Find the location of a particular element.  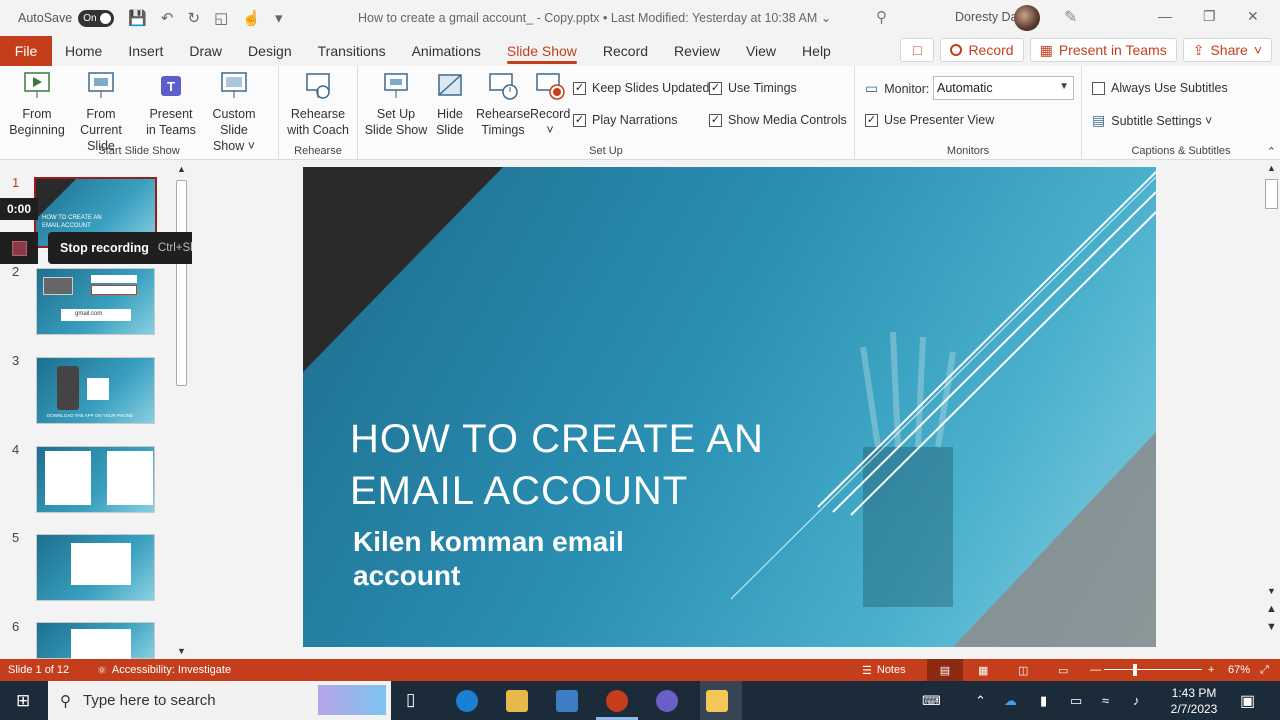

tab-slide-show: Slide Show is located at coordinates (542, 51).